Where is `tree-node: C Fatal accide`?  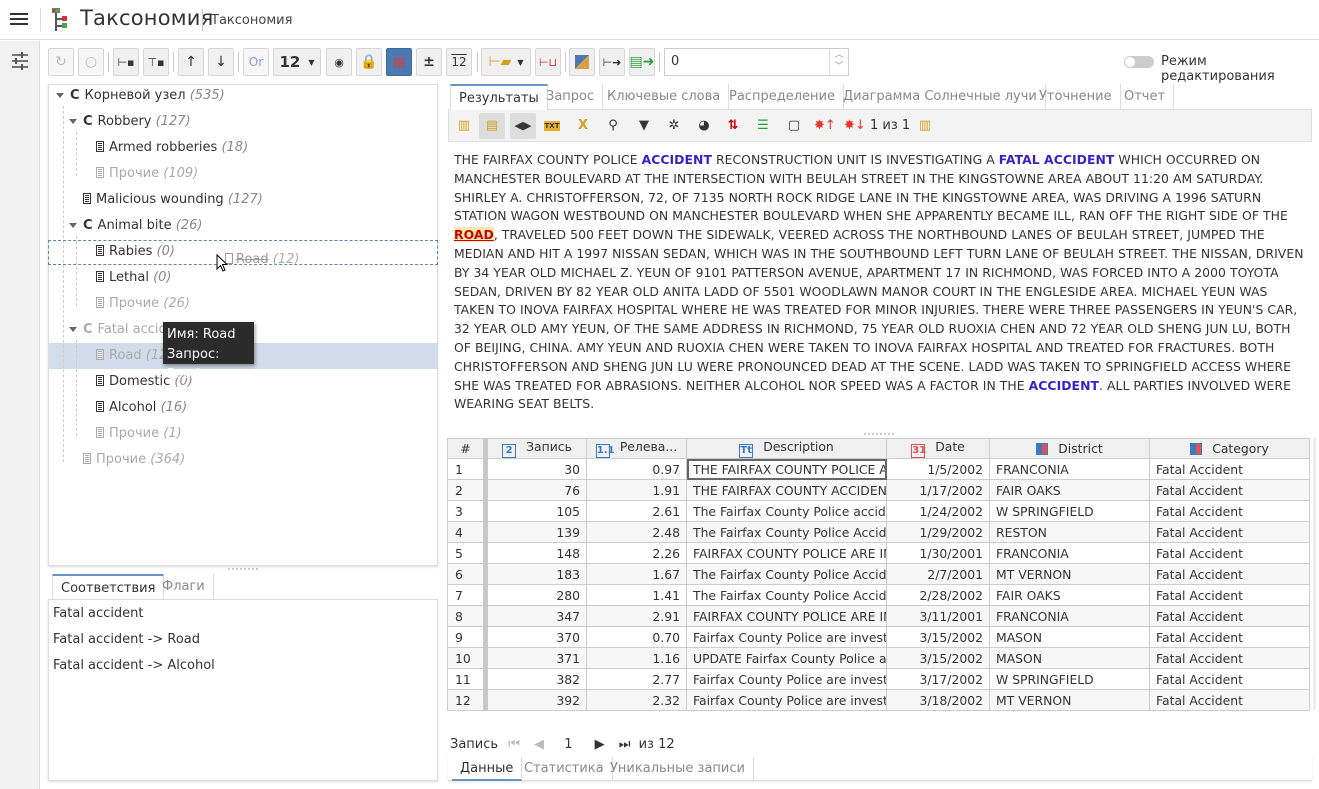 tree-node: C Fatal accide is located at coordinates (122, 330).